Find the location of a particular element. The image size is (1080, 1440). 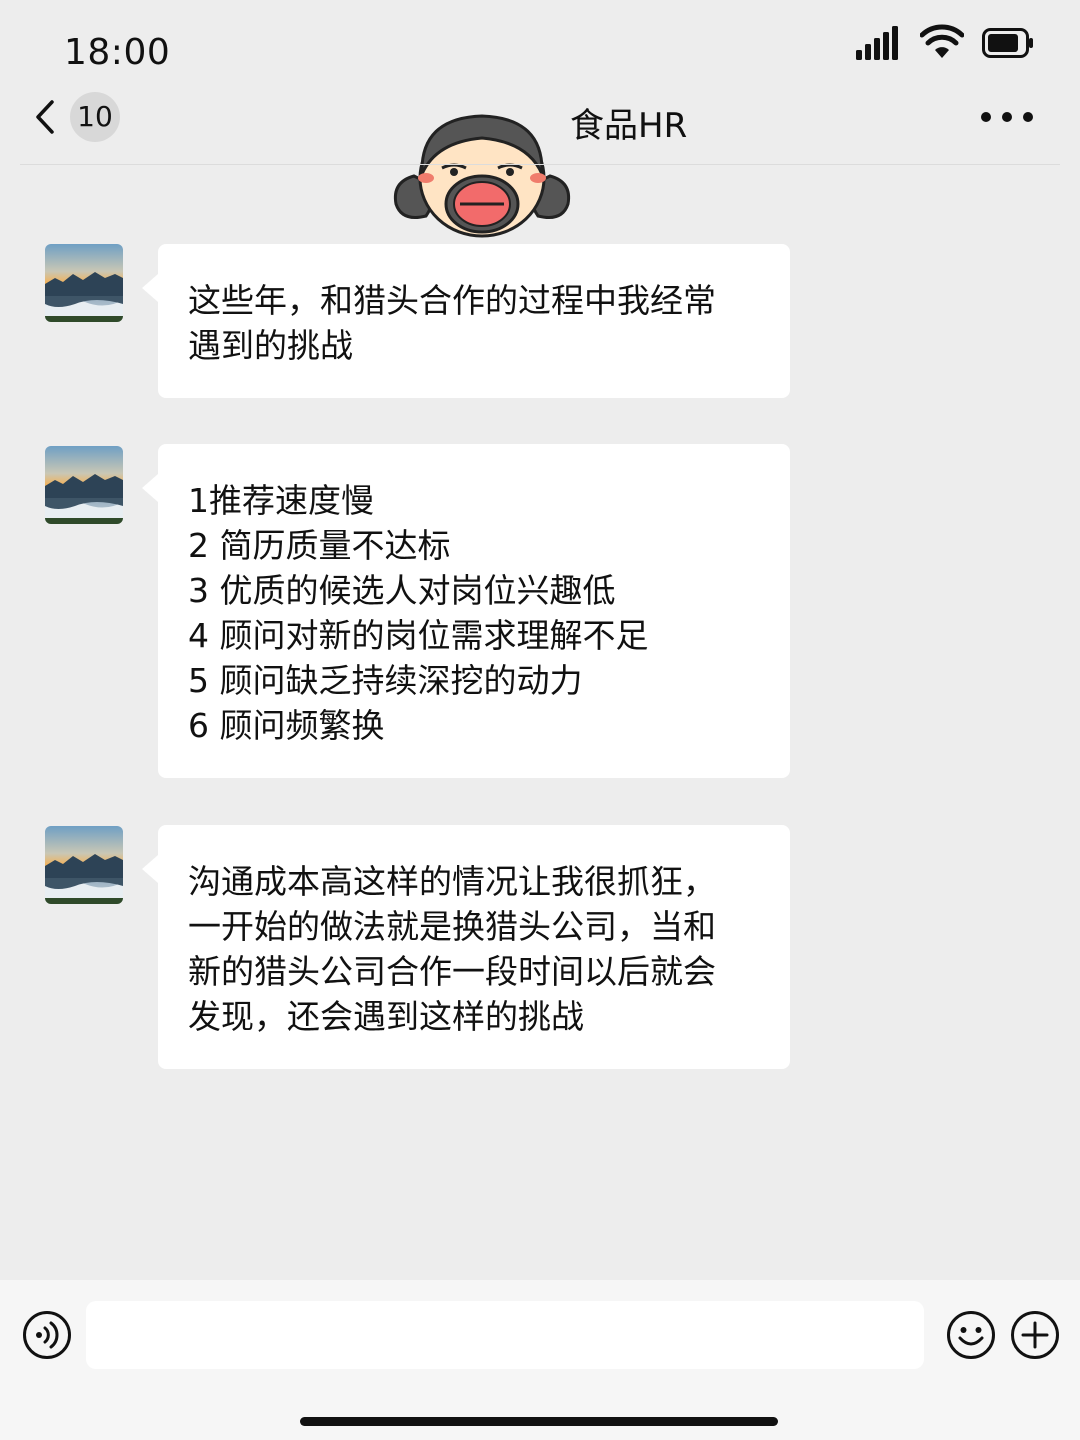

message-input is located at coordinates (505, 1335).